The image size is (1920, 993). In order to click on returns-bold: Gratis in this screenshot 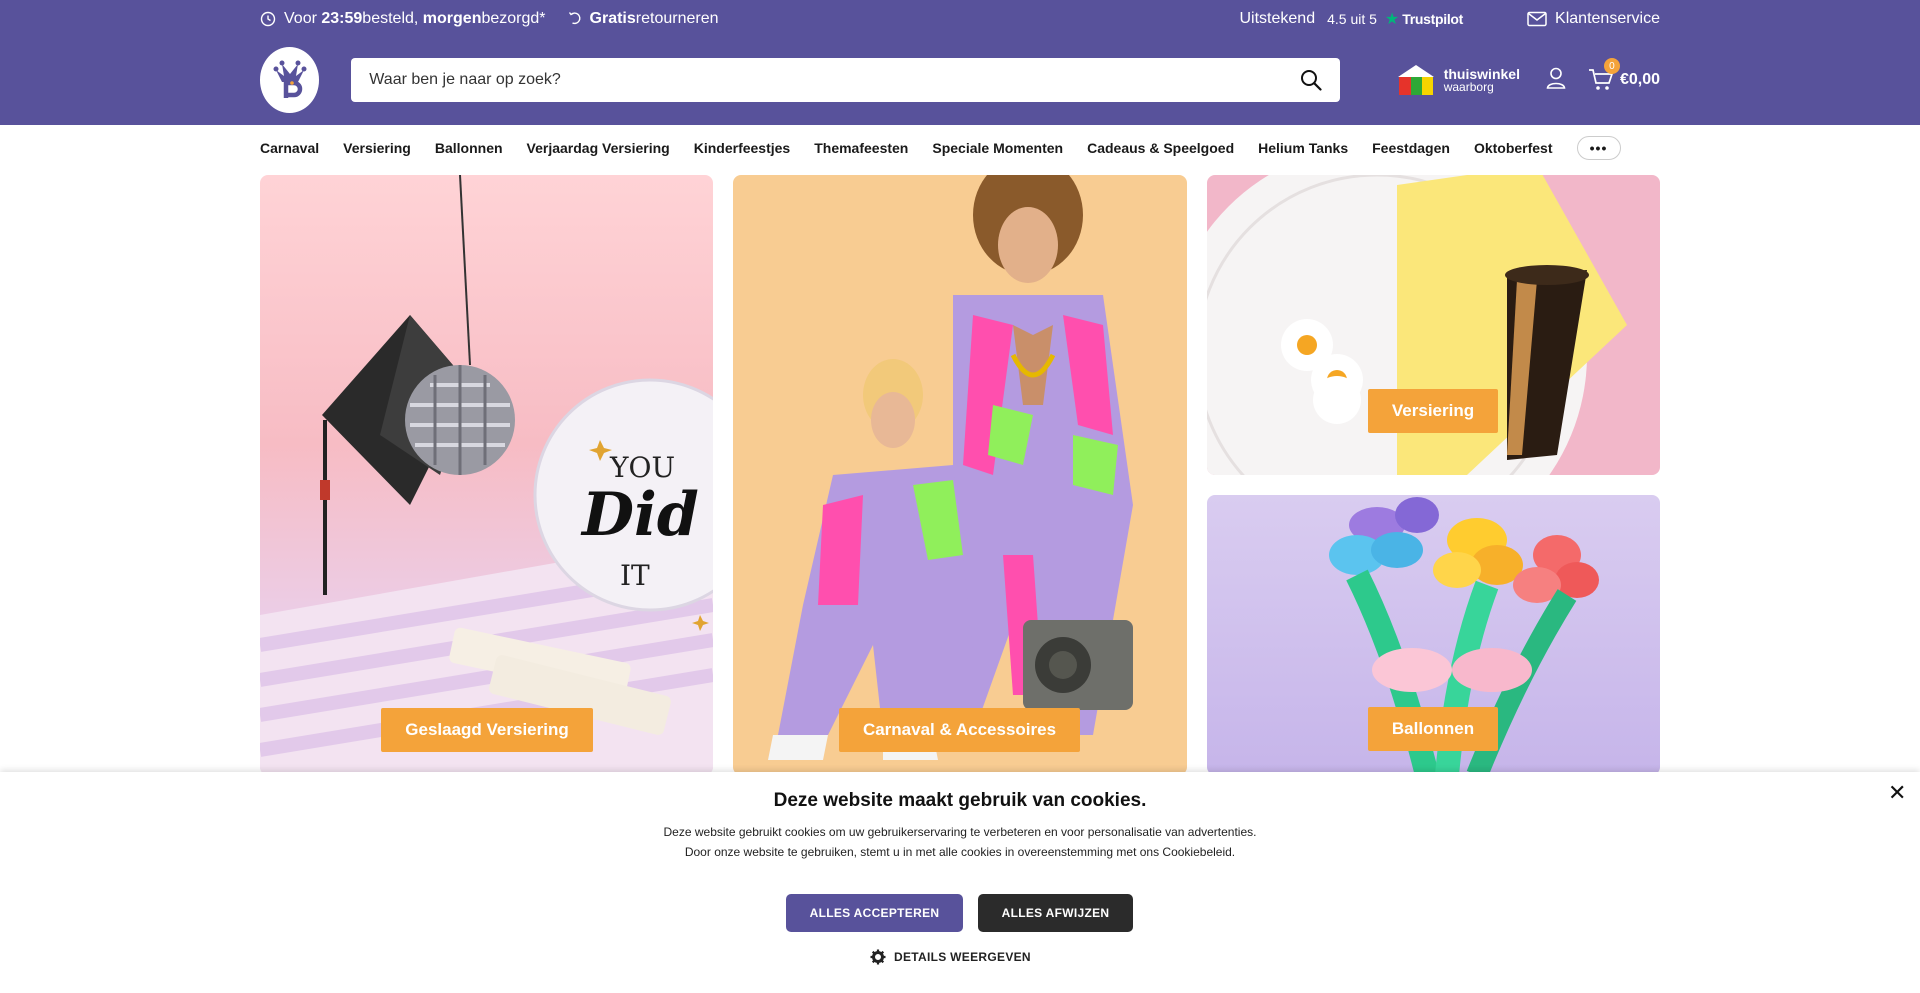, I will do `click(612, 18)`.